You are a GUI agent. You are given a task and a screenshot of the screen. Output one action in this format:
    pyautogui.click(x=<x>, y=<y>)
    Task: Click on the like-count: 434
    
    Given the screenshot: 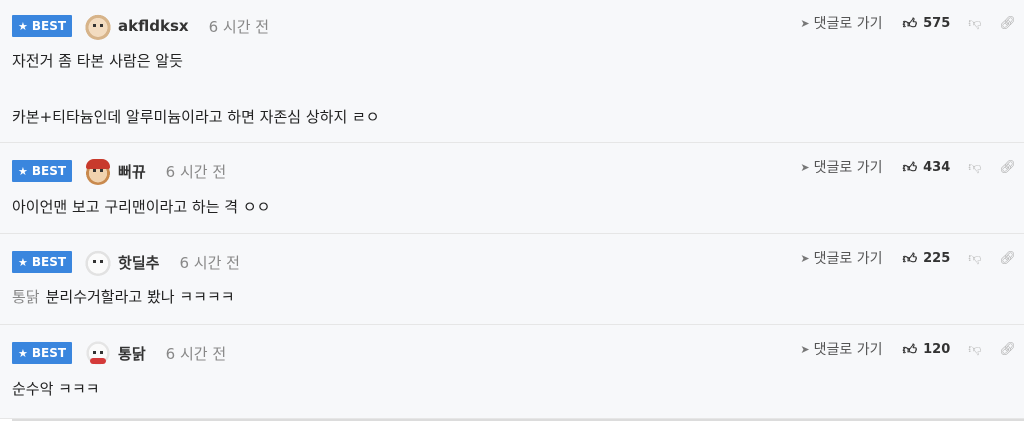 What is the action you would take?
    pyautogui.click(x=937, y=167)
    